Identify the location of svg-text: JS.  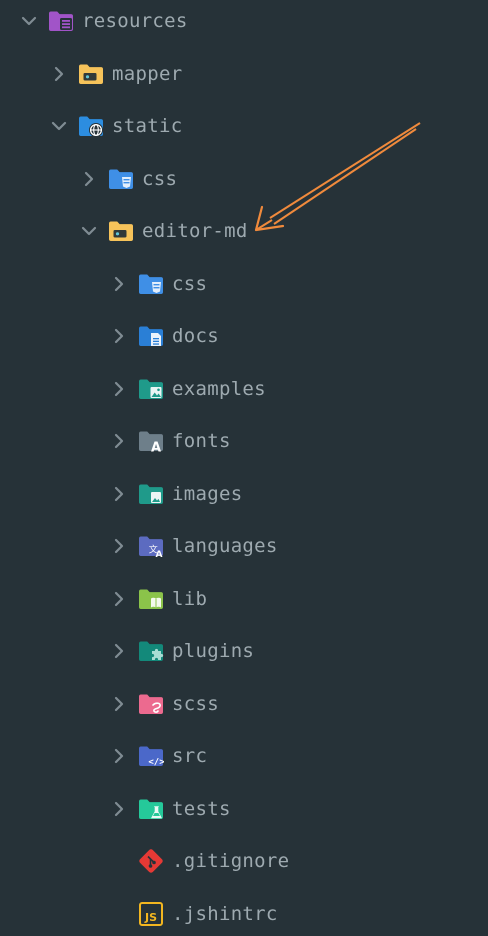
(150, 917).